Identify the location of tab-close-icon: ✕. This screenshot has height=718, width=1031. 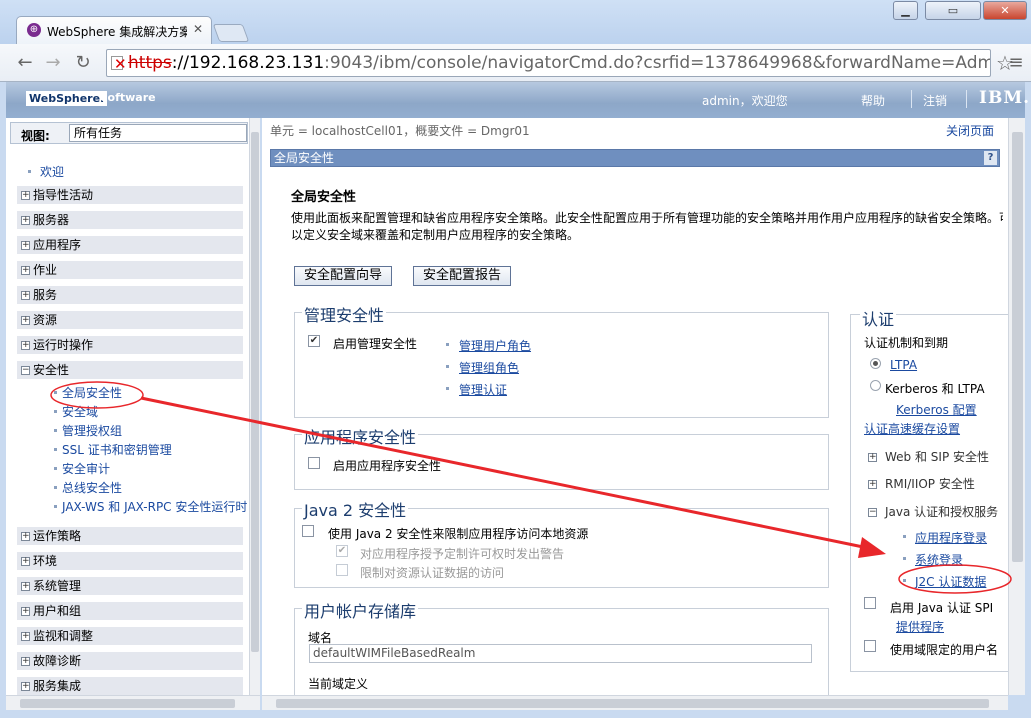
(198, 29).